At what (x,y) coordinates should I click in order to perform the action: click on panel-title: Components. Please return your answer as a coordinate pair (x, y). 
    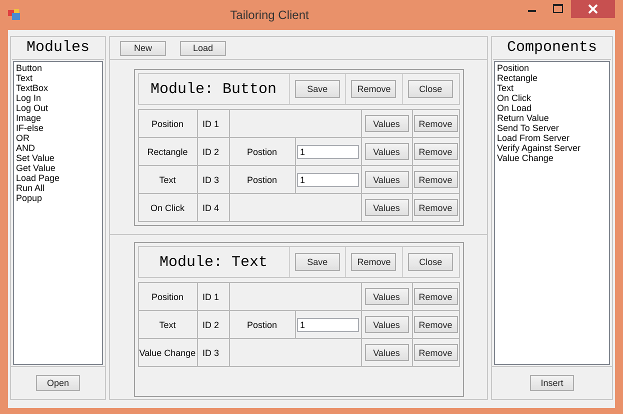
    Looking at the image, I should click on (551, 48).